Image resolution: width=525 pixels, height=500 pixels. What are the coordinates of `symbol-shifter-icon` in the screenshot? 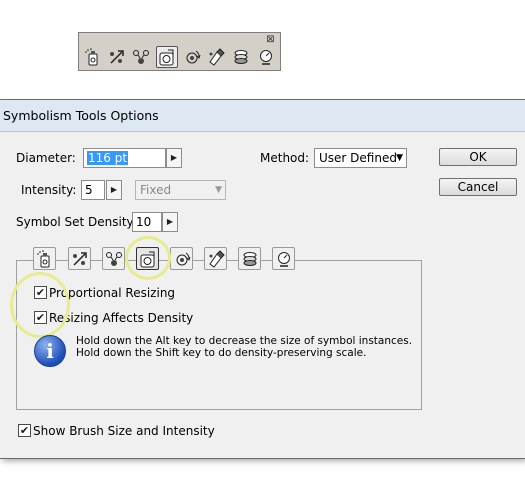 It's located at (117, 57).